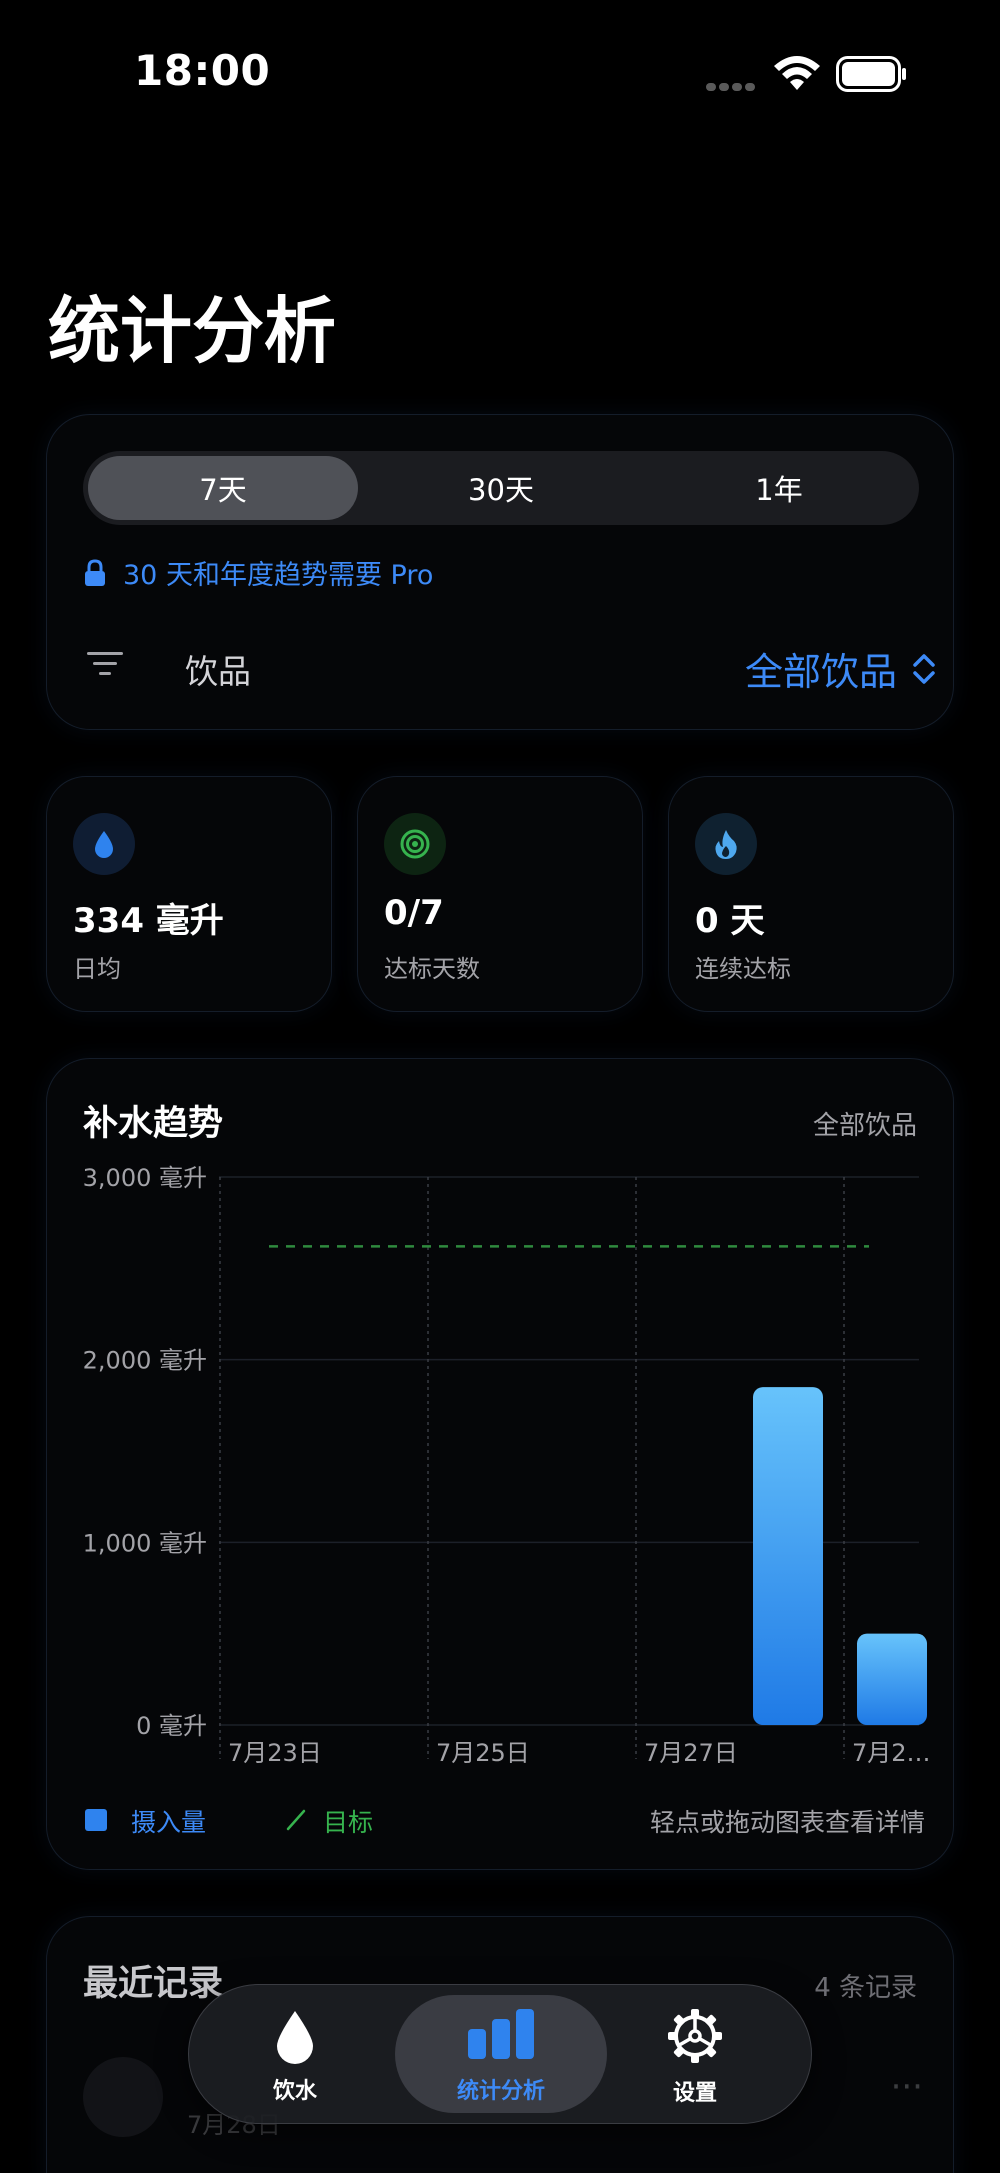 The width and height of the screenshot is (1000, 2173). What do you see at coordinates (296, 1820) in the screenshot?
I see `legend-goal-line-icon` at bounding box center [296, 1820].